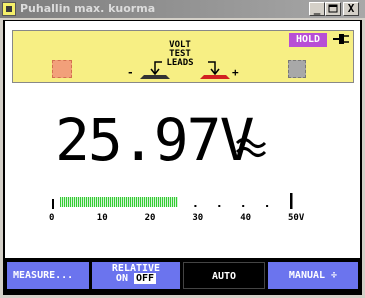 The width and height of the screenshot is (365, 298). Describe the element at coordinates (145, 278) in the screenshot. I see `relative-off-label: OFF` at that location.